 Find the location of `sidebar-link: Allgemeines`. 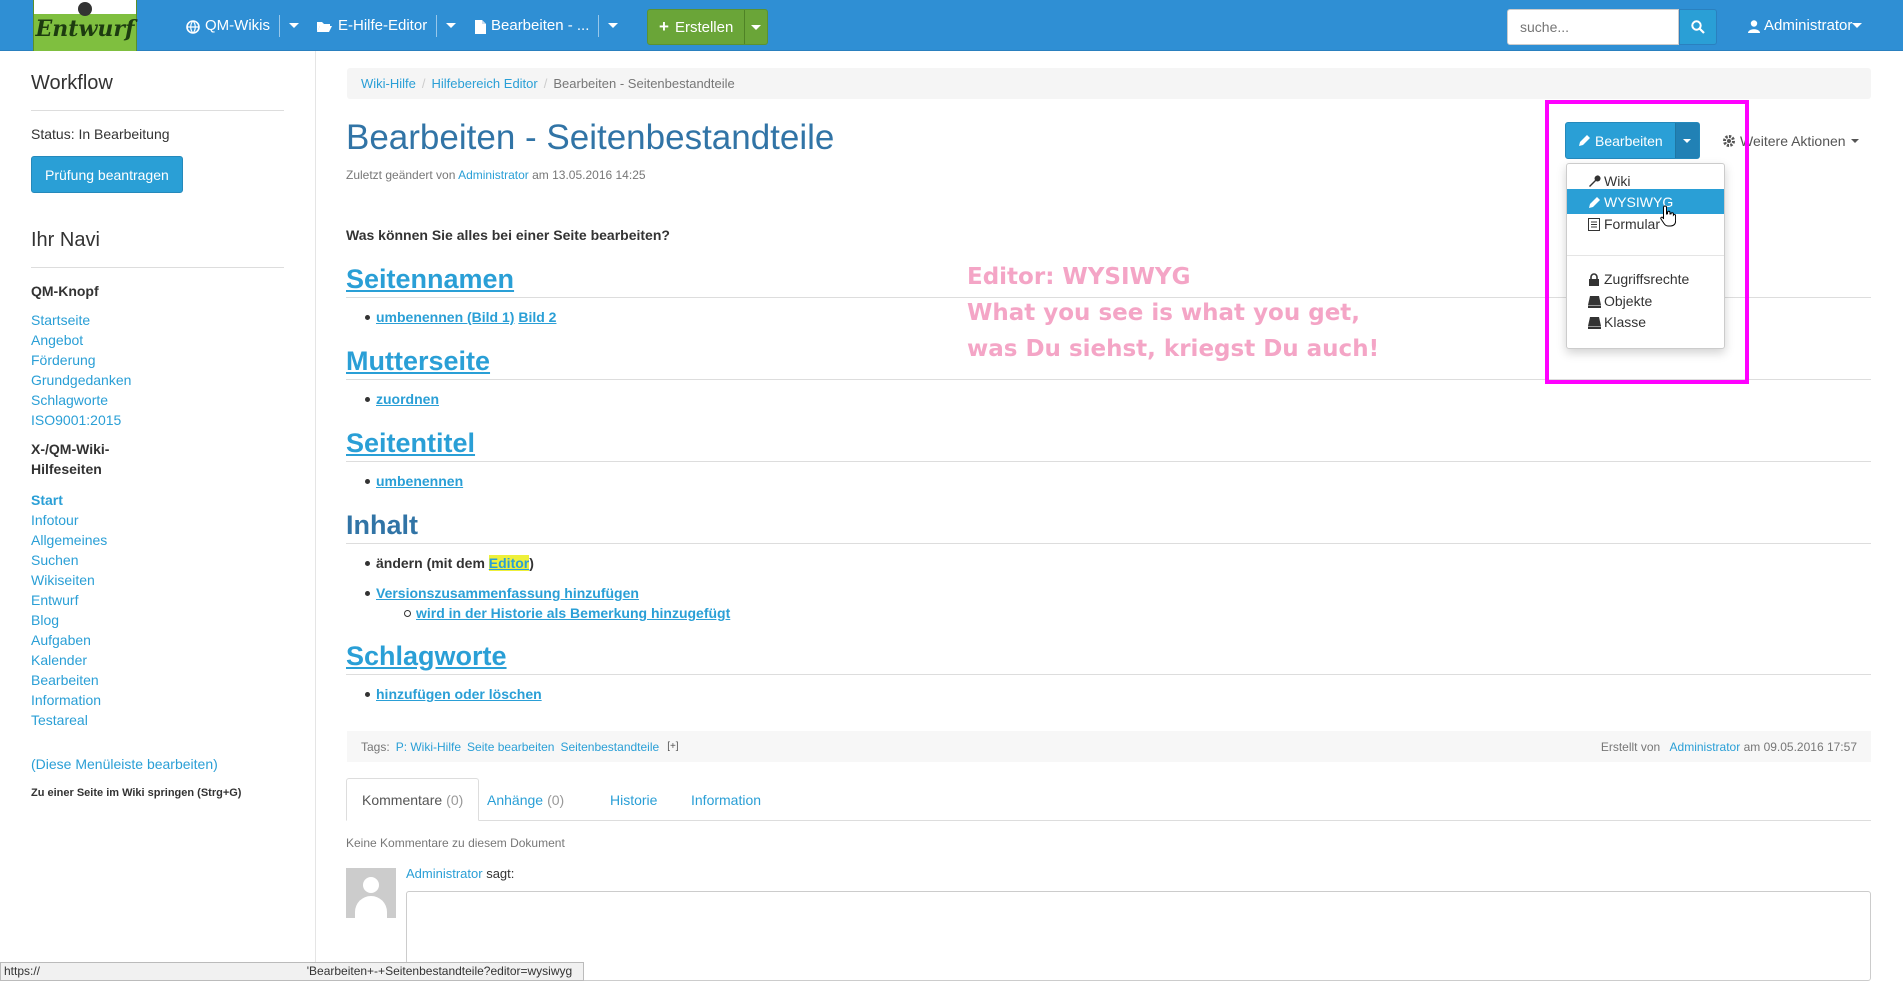

sidebar-link: Allgemeines is located at coordinates (69, 540).